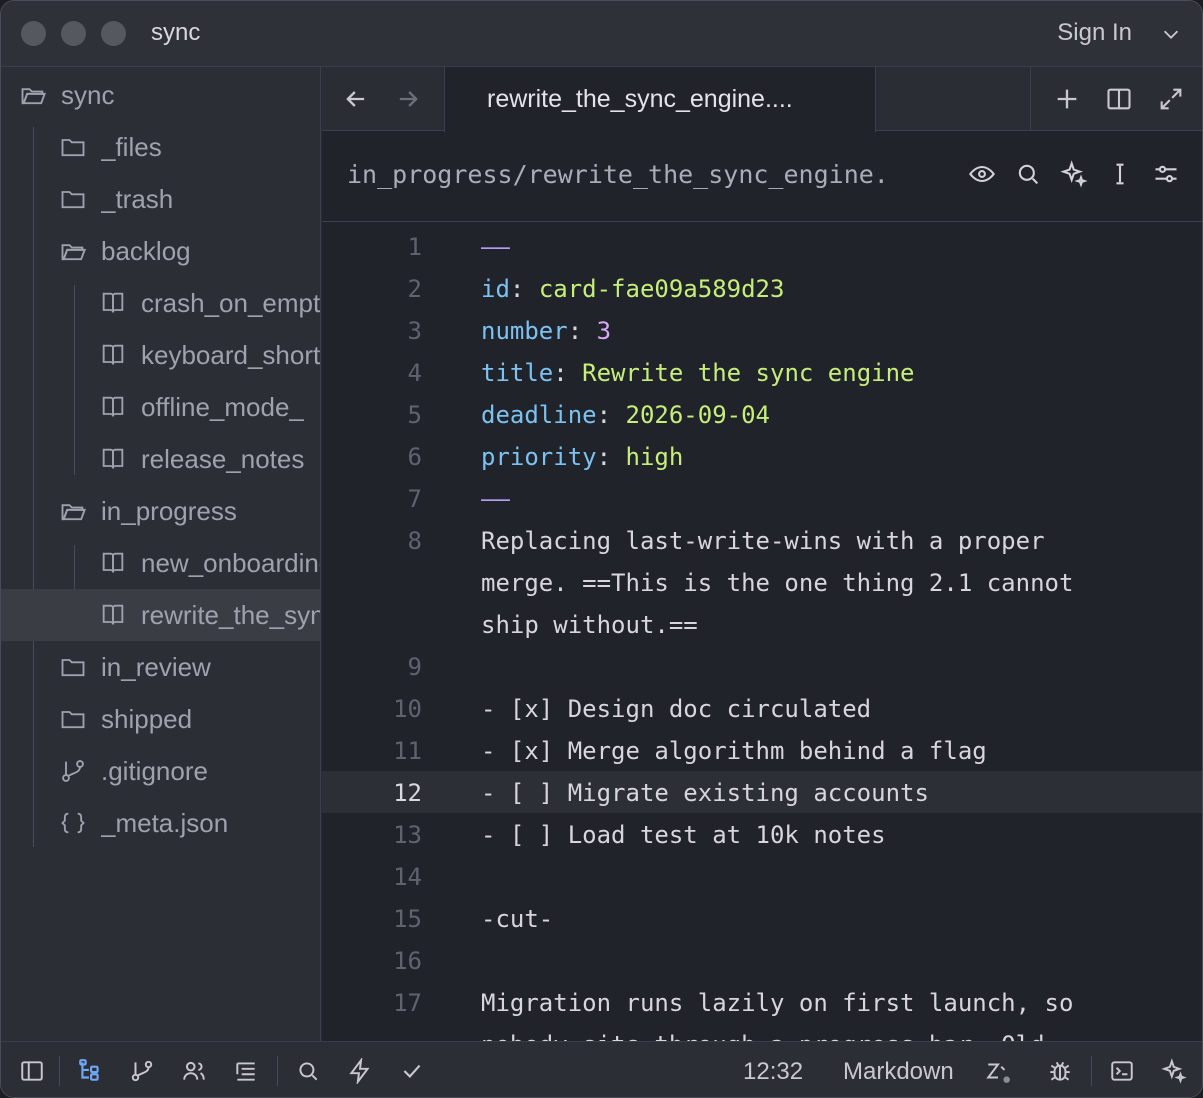  Describe the element at coordinates (146, 250) in the screenshot. I see `tree-label: backlog` at that location.